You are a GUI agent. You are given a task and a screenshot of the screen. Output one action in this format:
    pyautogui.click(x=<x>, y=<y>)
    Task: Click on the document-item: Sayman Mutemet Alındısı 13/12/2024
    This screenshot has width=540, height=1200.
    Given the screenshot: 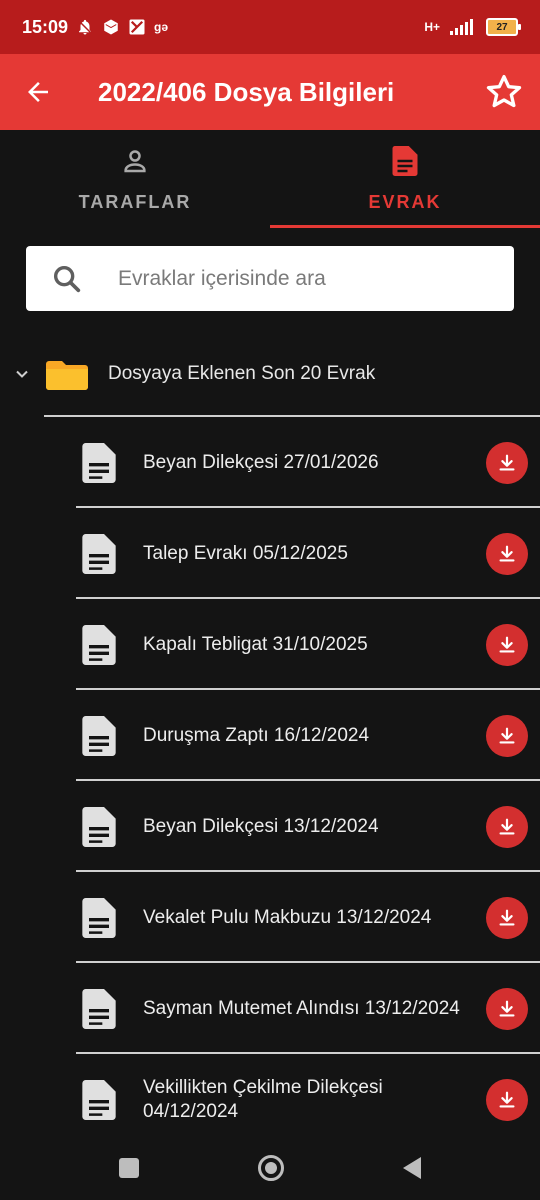 What is the action you would take?
    pyautogui.click(x=270, y=1009)
    